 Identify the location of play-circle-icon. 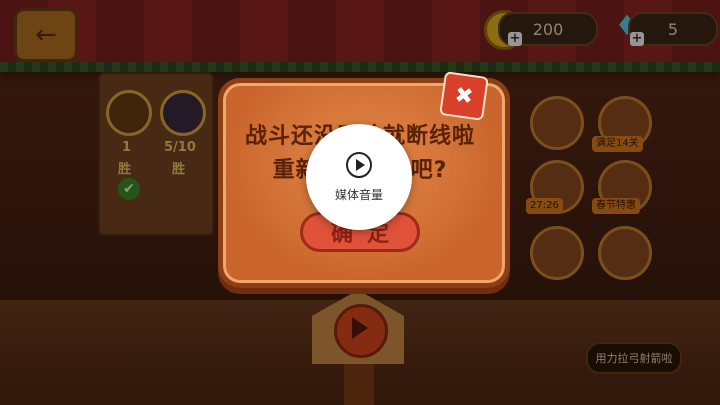
(359, 164).